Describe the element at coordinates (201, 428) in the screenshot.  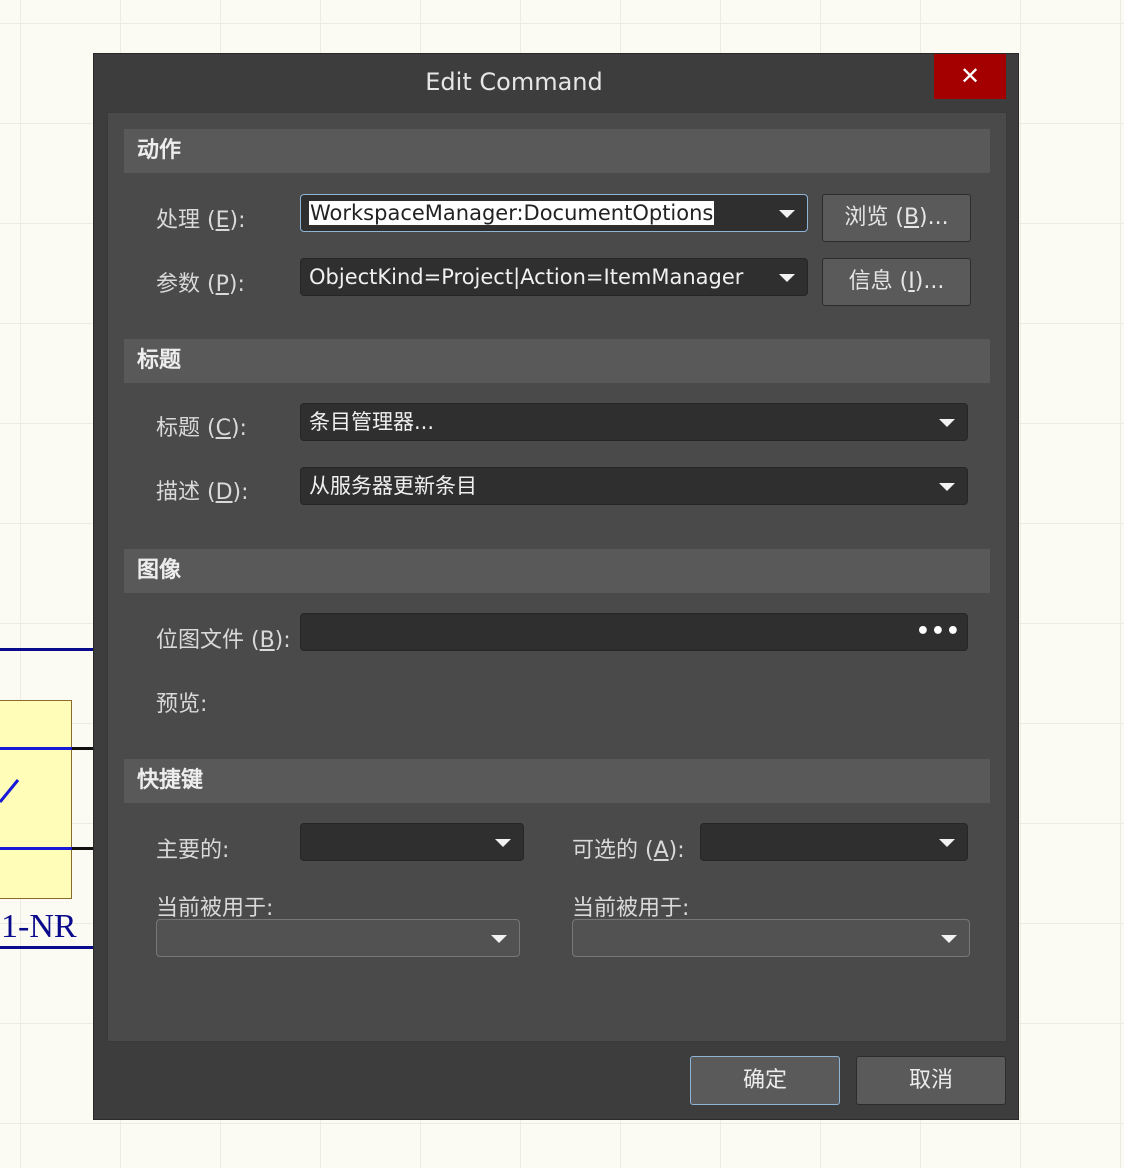
I see `caption-label: 标题 (C):` at that location.